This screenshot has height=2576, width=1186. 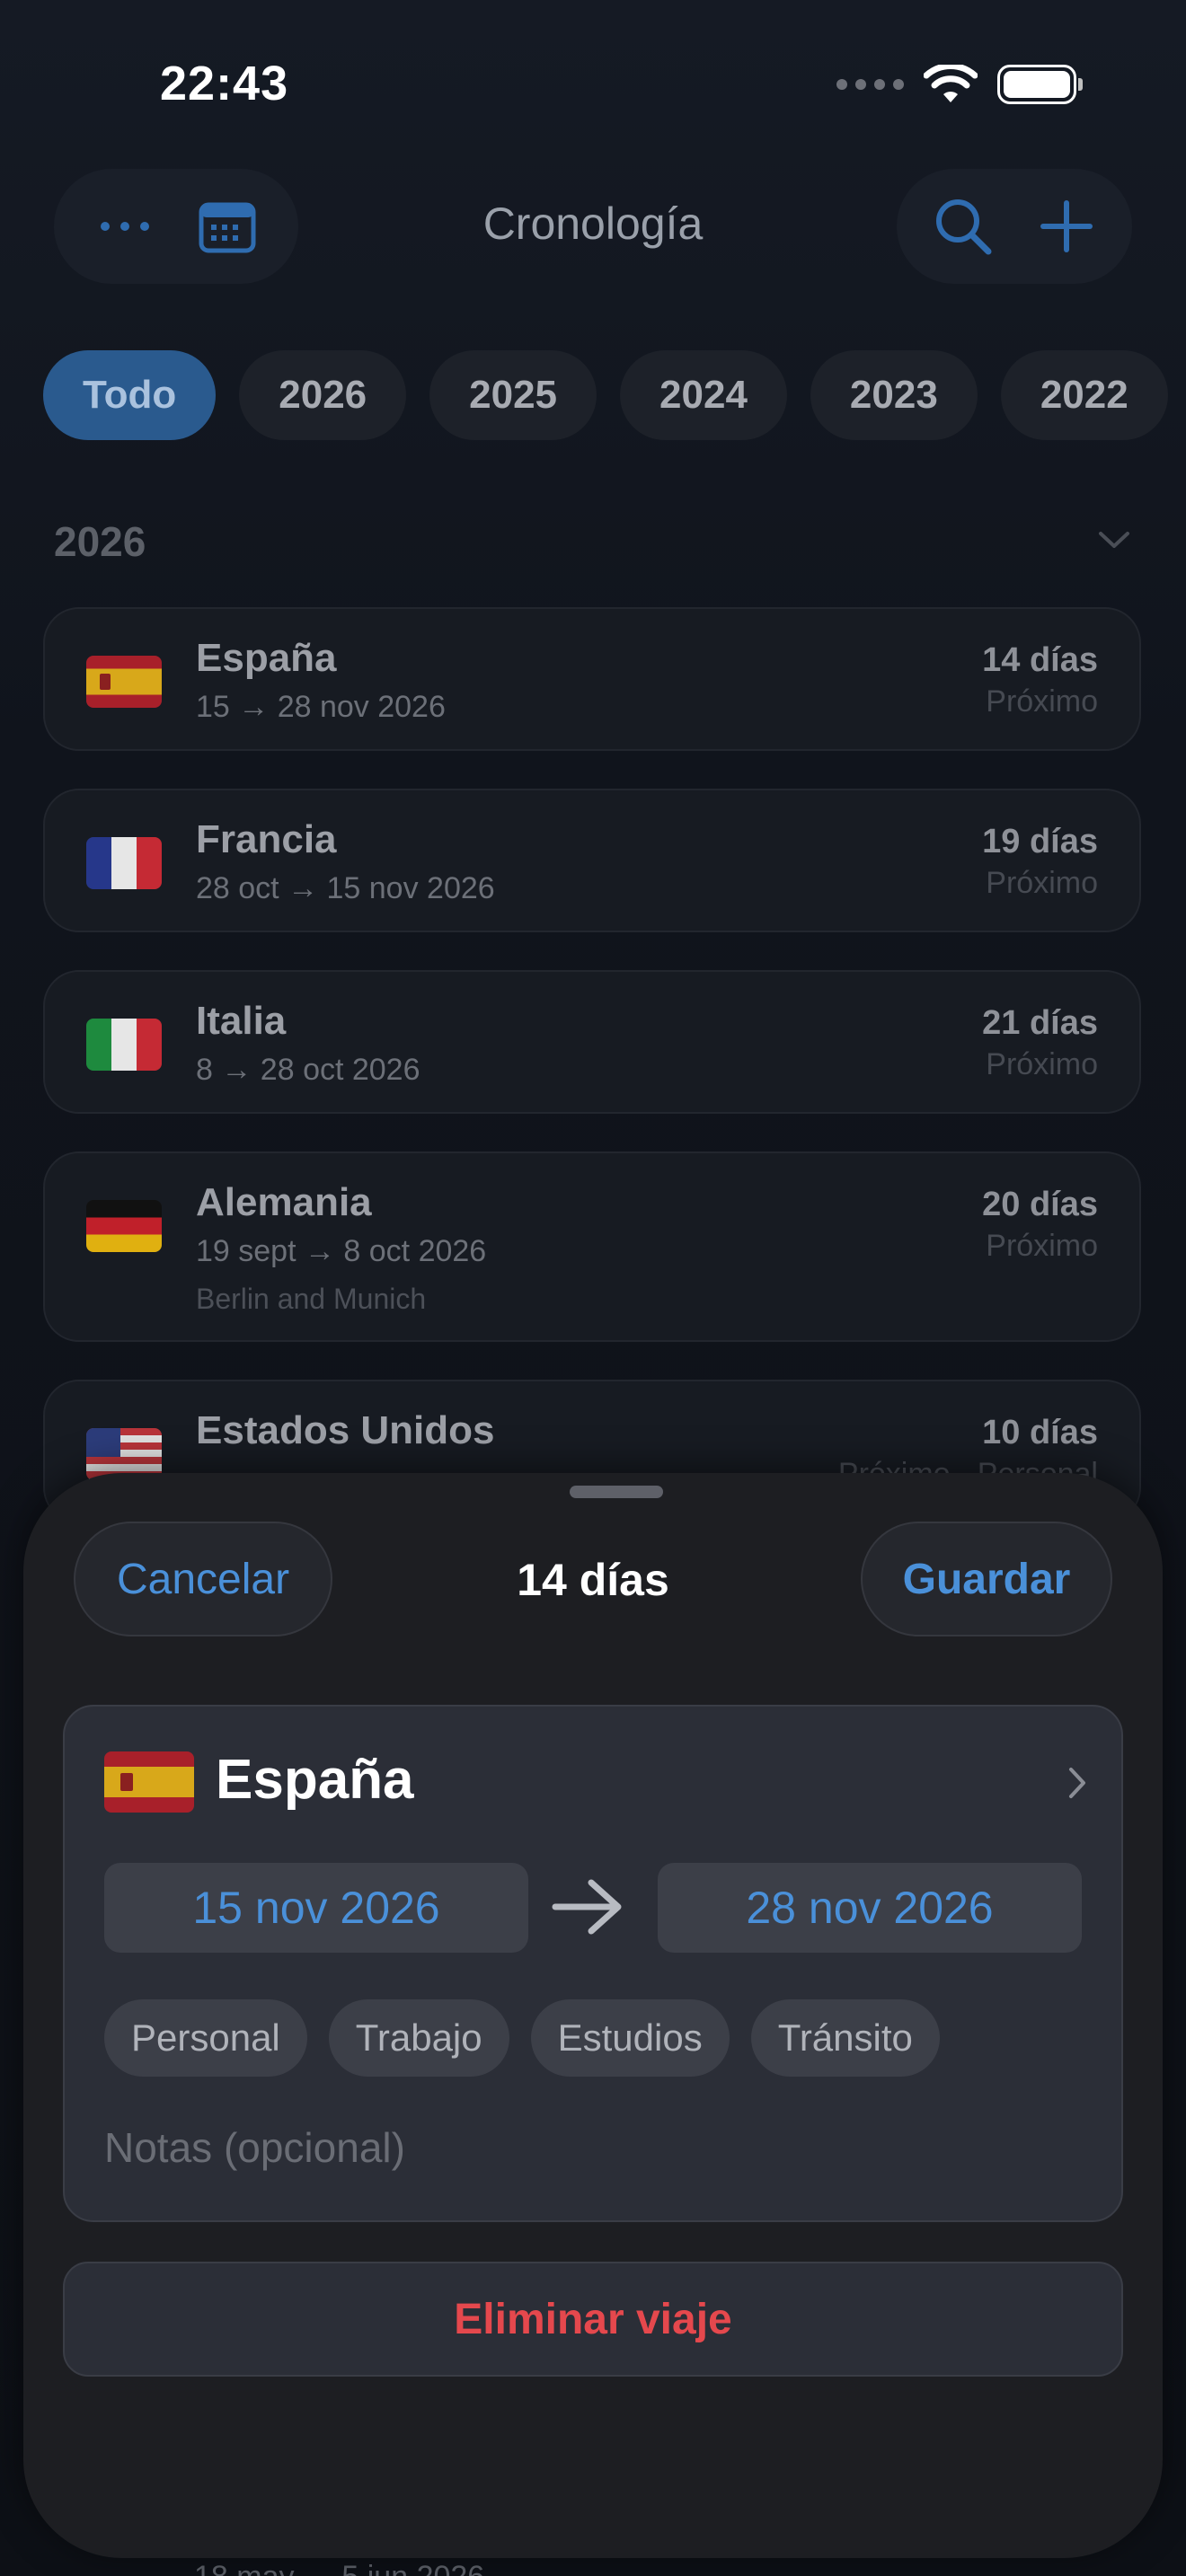 What do you see at coordinates (323, 395) in the screenshot?
I see `year-chip-2026: 2026` at bounding box center [323, 395].